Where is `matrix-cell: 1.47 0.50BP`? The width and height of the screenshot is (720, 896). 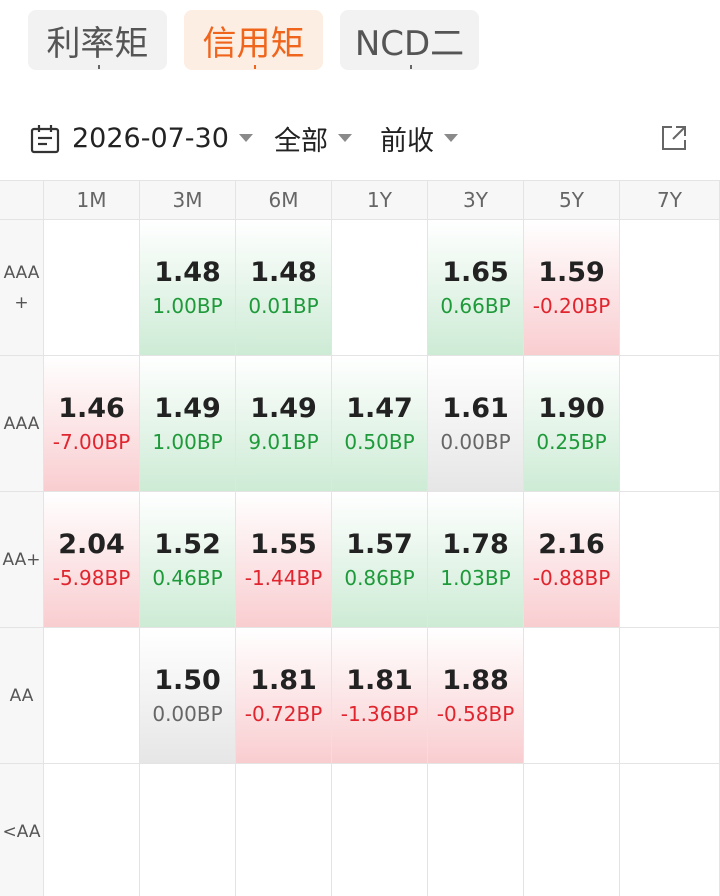
matrix-cell: 1.47 0.50BP is located at coordinates (380, 424).